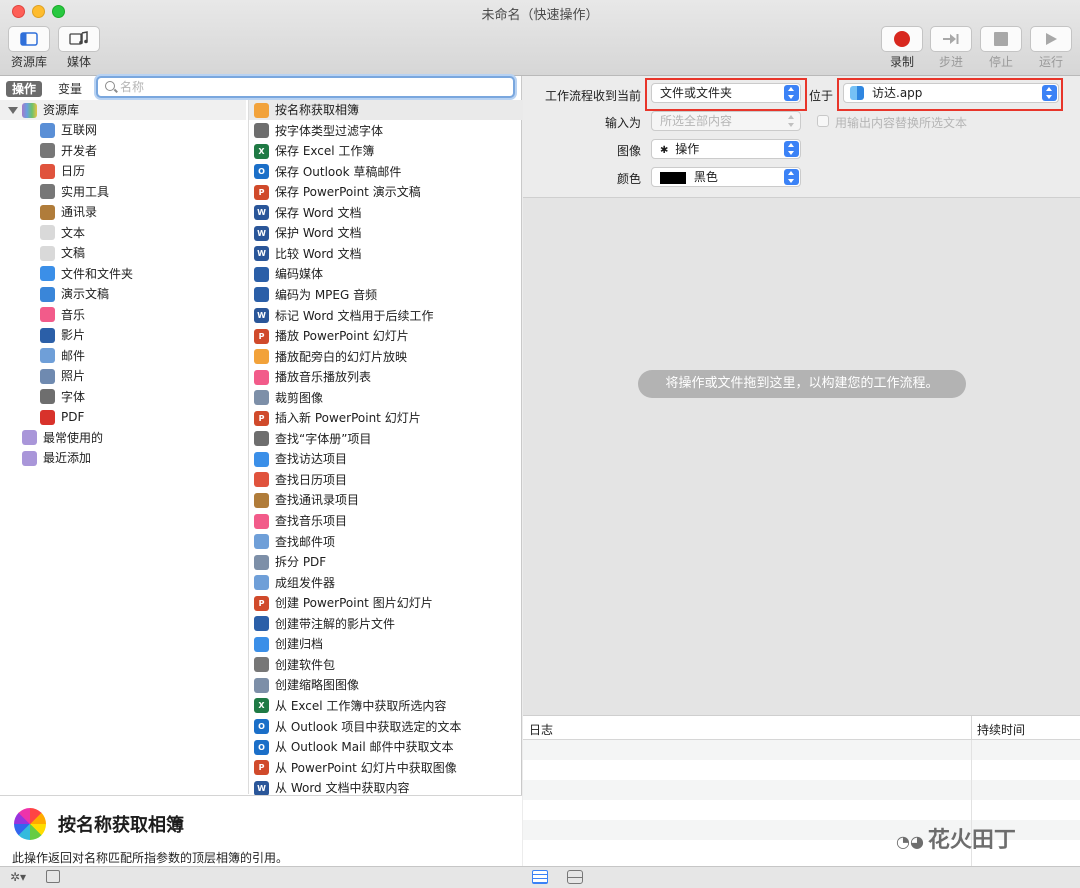 The image size is (1080, 888). I want to click on log-column-header: 日志, so click(541, 729).